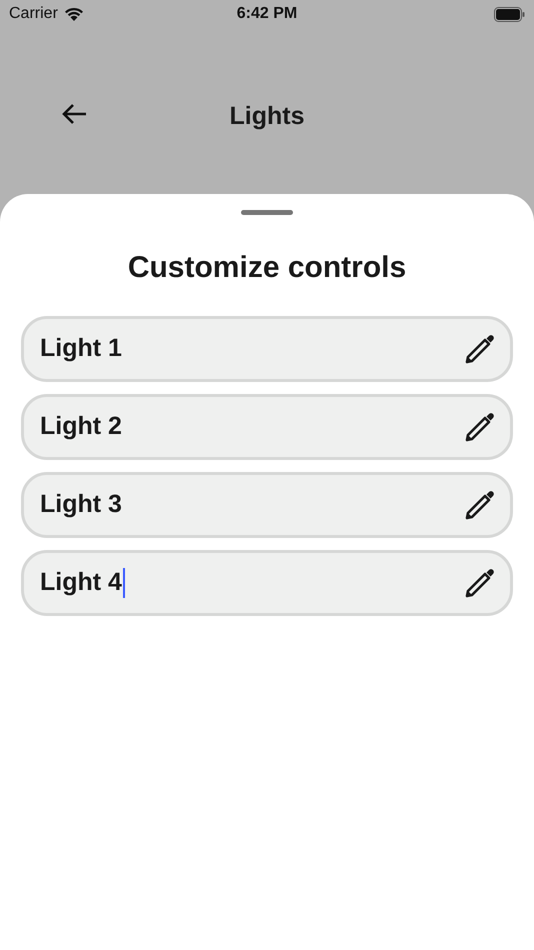 The image size is (534, 950). What do you see at coordinates (509, 14) in the screenshot?
I see `battery-icon` at bounding box center [509, 14].